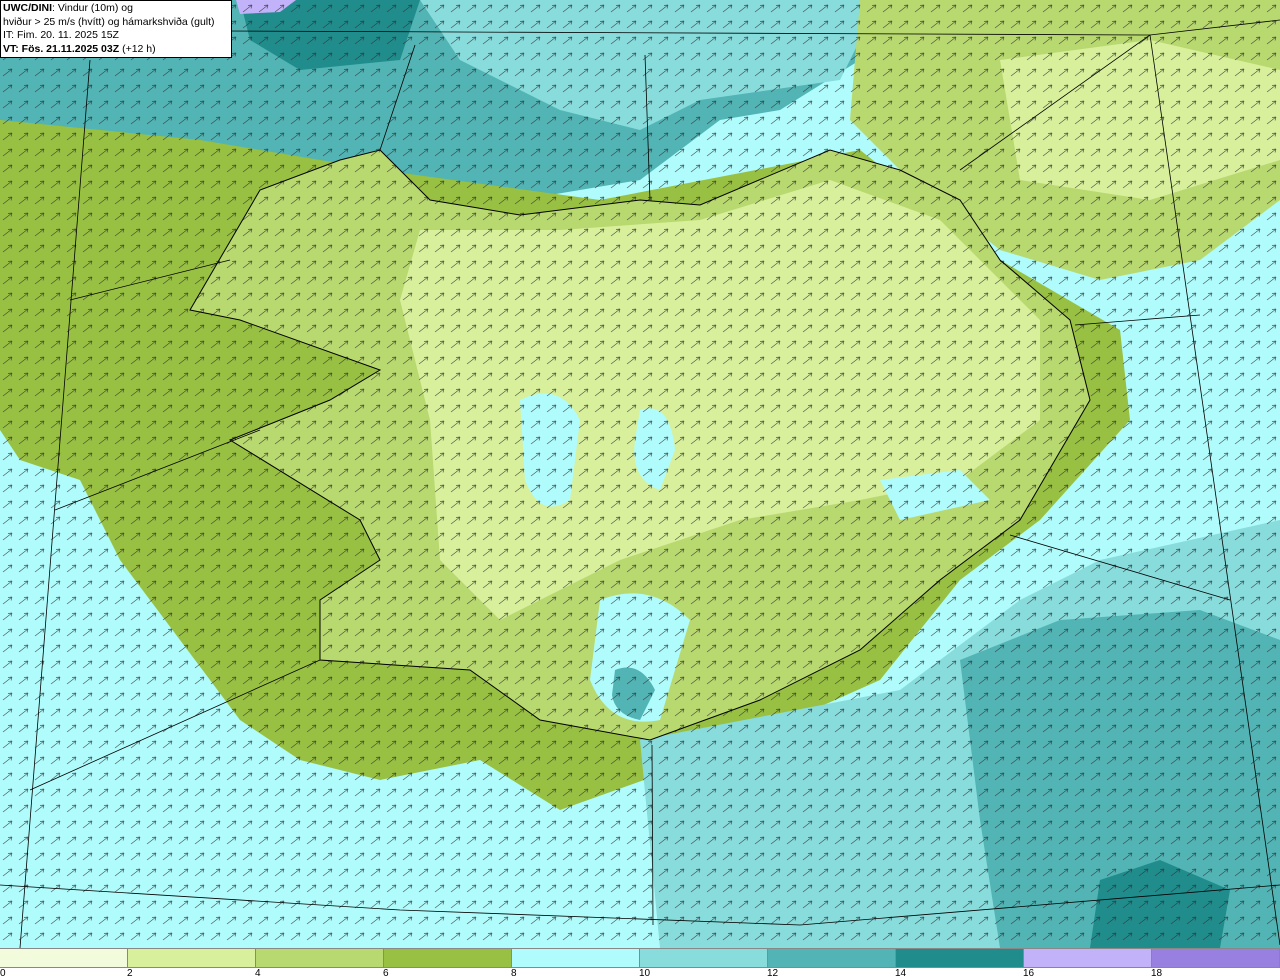  I want to click on legend-tick-label: 14, so click(901, 973).